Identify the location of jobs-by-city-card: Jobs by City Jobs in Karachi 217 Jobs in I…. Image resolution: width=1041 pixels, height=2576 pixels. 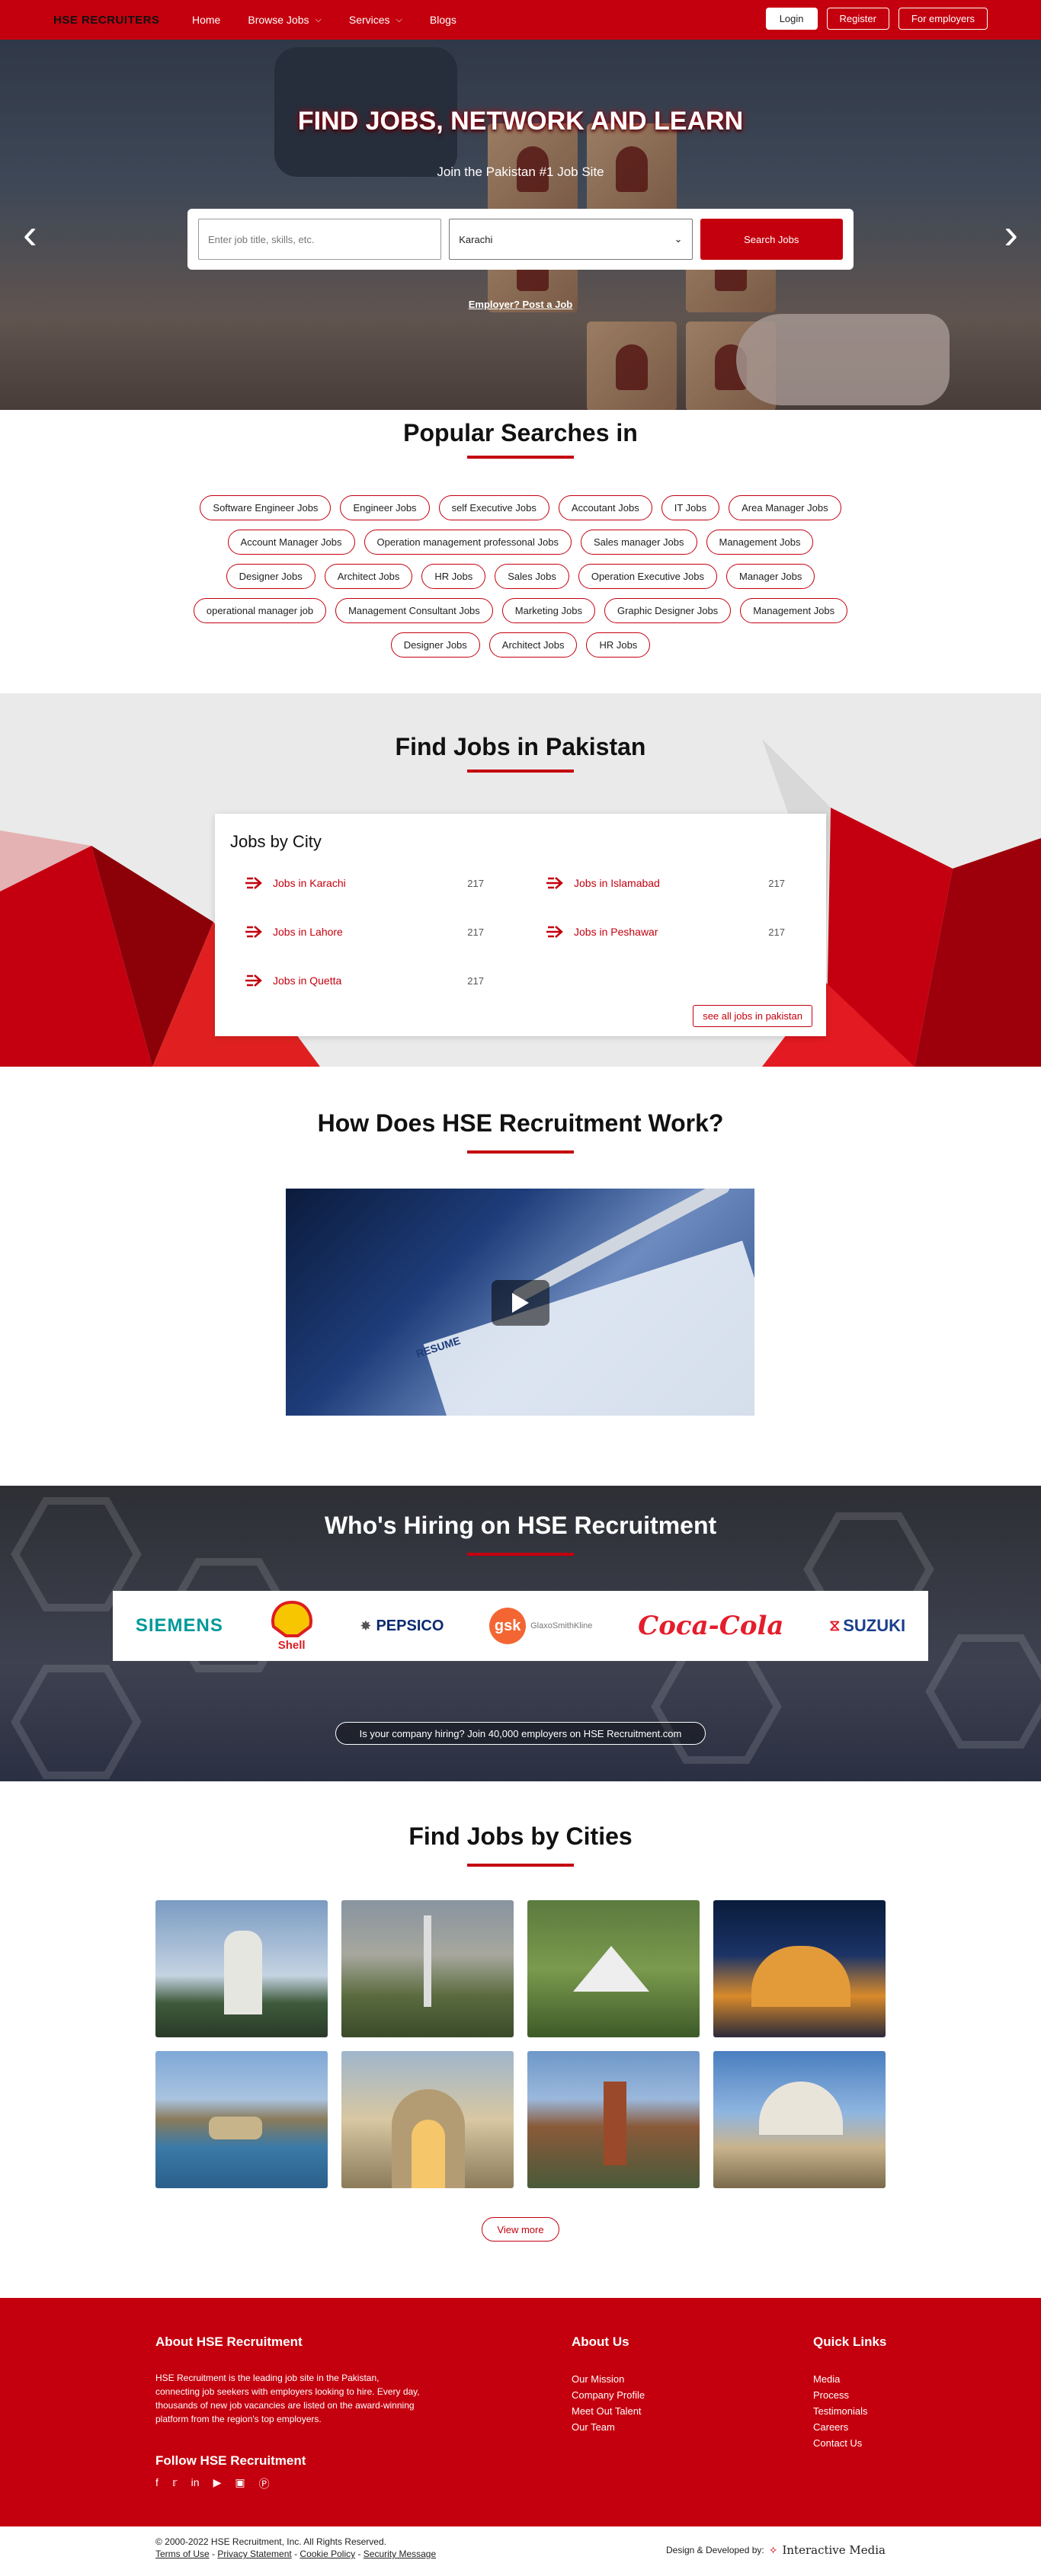
(520, 925).